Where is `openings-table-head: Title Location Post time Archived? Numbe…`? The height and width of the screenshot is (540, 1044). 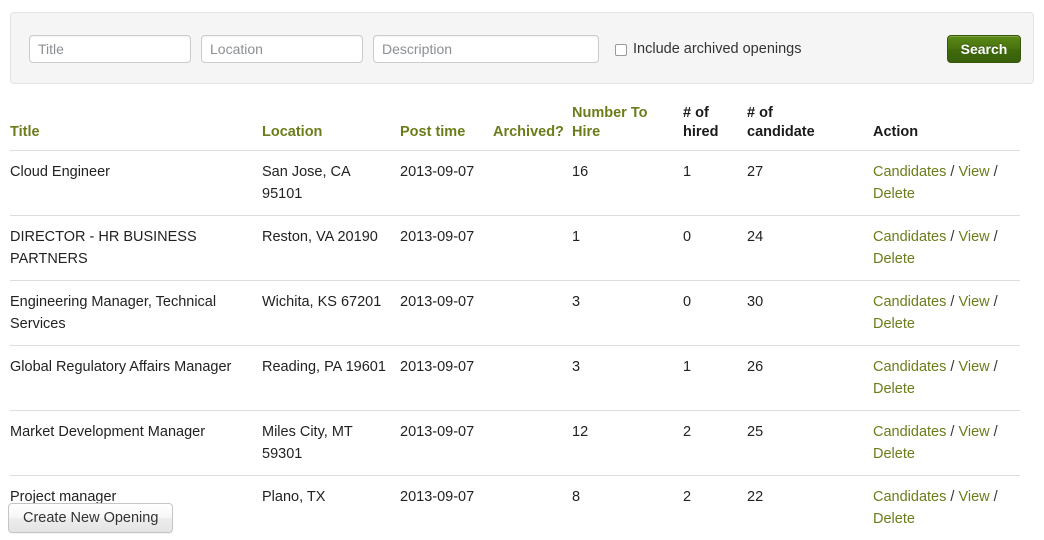 openings-table-head: Title Location Post time Archived? Numbe… is located at coordinates (515, 127).